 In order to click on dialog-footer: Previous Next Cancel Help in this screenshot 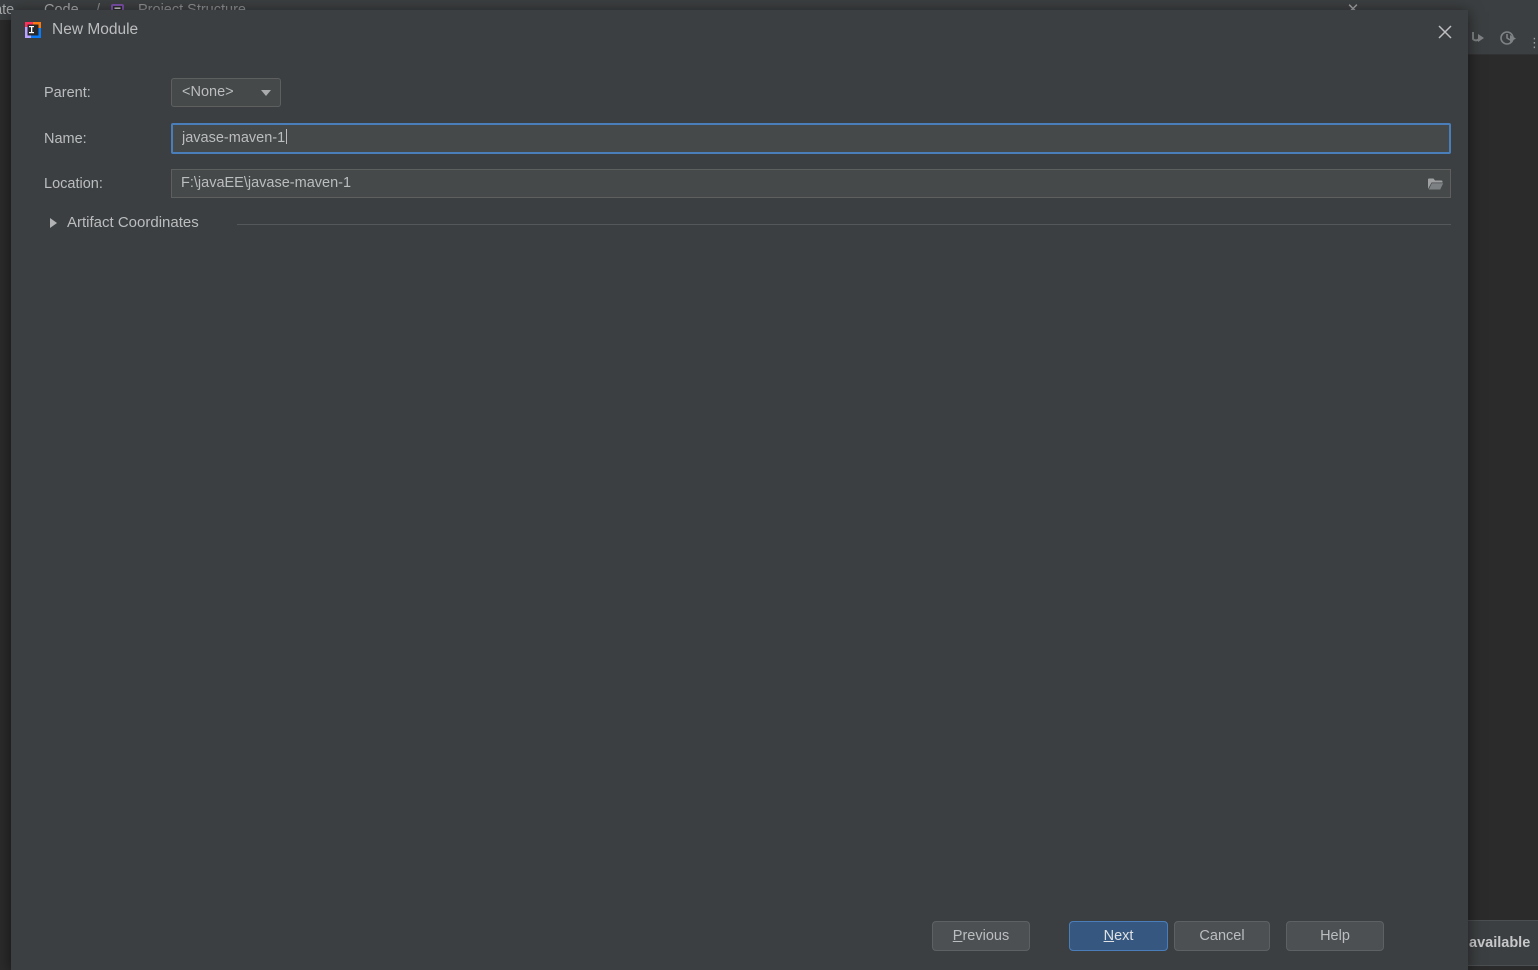, I will do `click(739, 939)`.